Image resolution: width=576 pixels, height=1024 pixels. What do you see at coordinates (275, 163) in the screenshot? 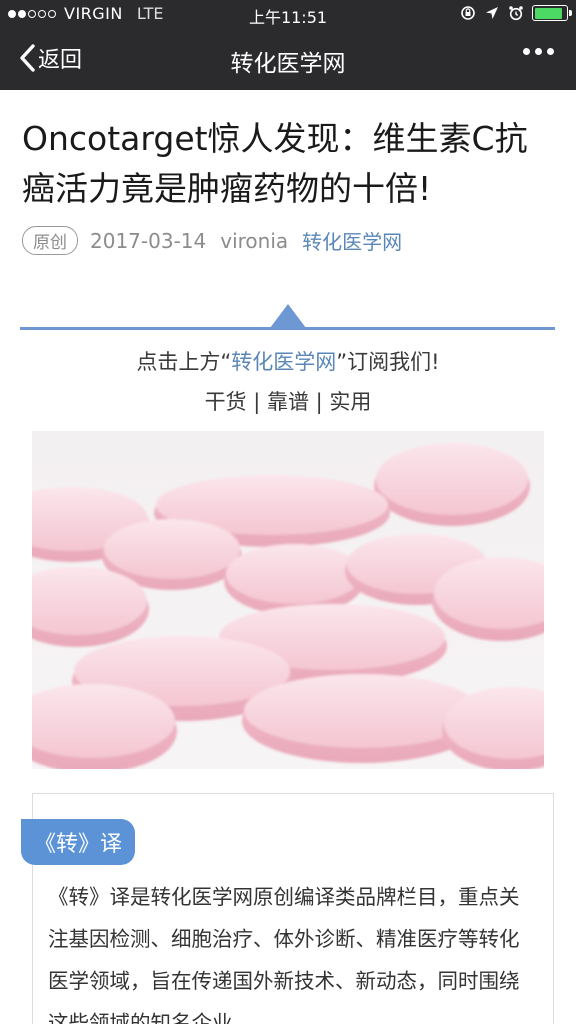
I see `article-title: Oncotarget惊人发现：维生素C抗癌活力竟是肿瘤药物的十倍!` at bounding box center [275, 163].